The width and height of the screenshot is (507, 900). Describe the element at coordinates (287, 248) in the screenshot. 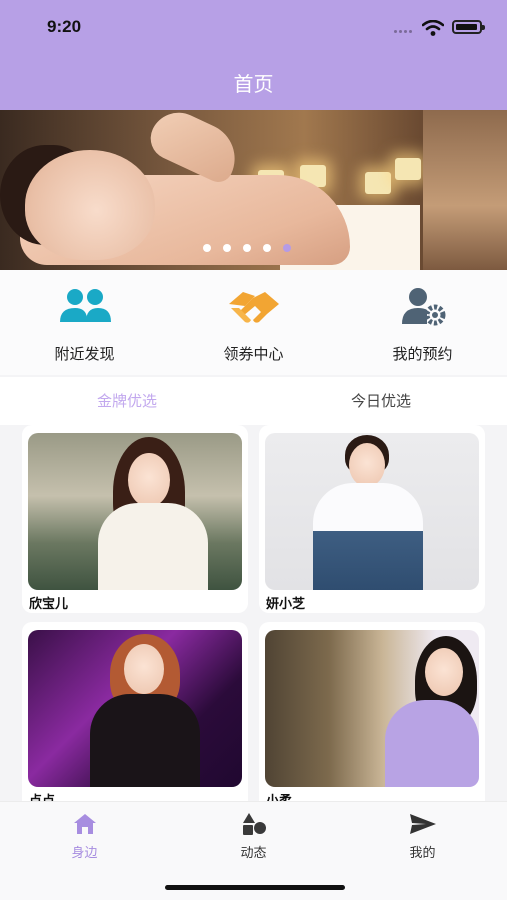

I see `banner-dot-active` at that location.